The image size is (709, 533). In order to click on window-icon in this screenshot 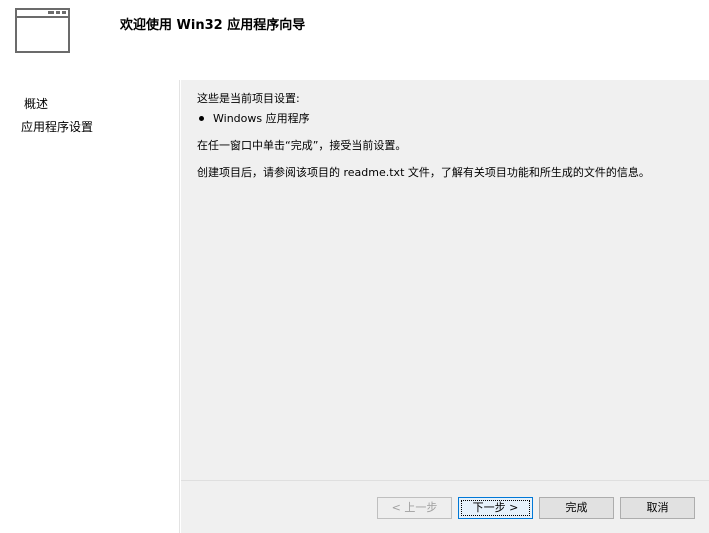, I will do `click(42, 30)`.